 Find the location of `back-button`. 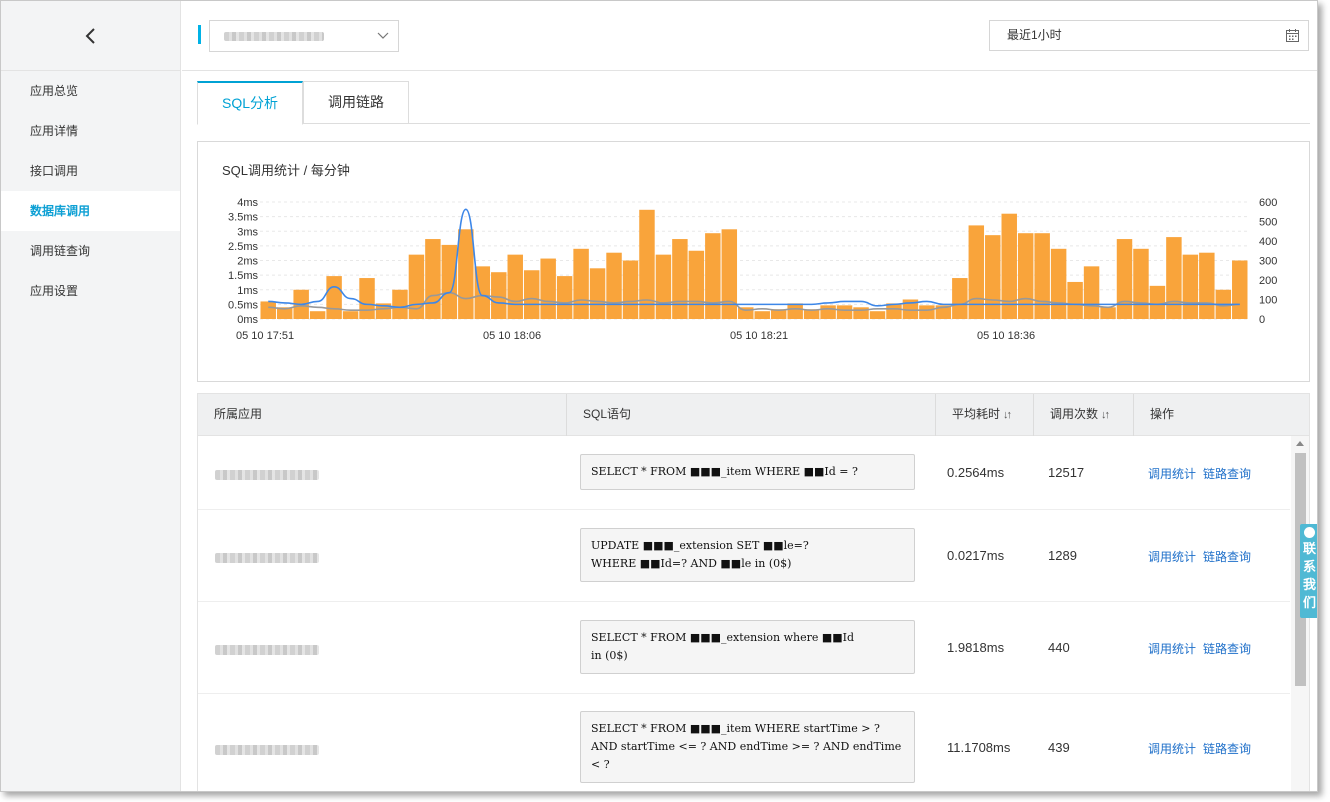

back-button is located at coordinates (90, 36).